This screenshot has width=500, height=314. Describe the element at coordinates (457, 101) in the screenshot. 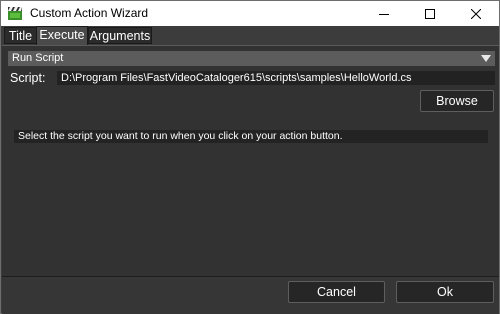

I see `browse-button: Browse` at that location.